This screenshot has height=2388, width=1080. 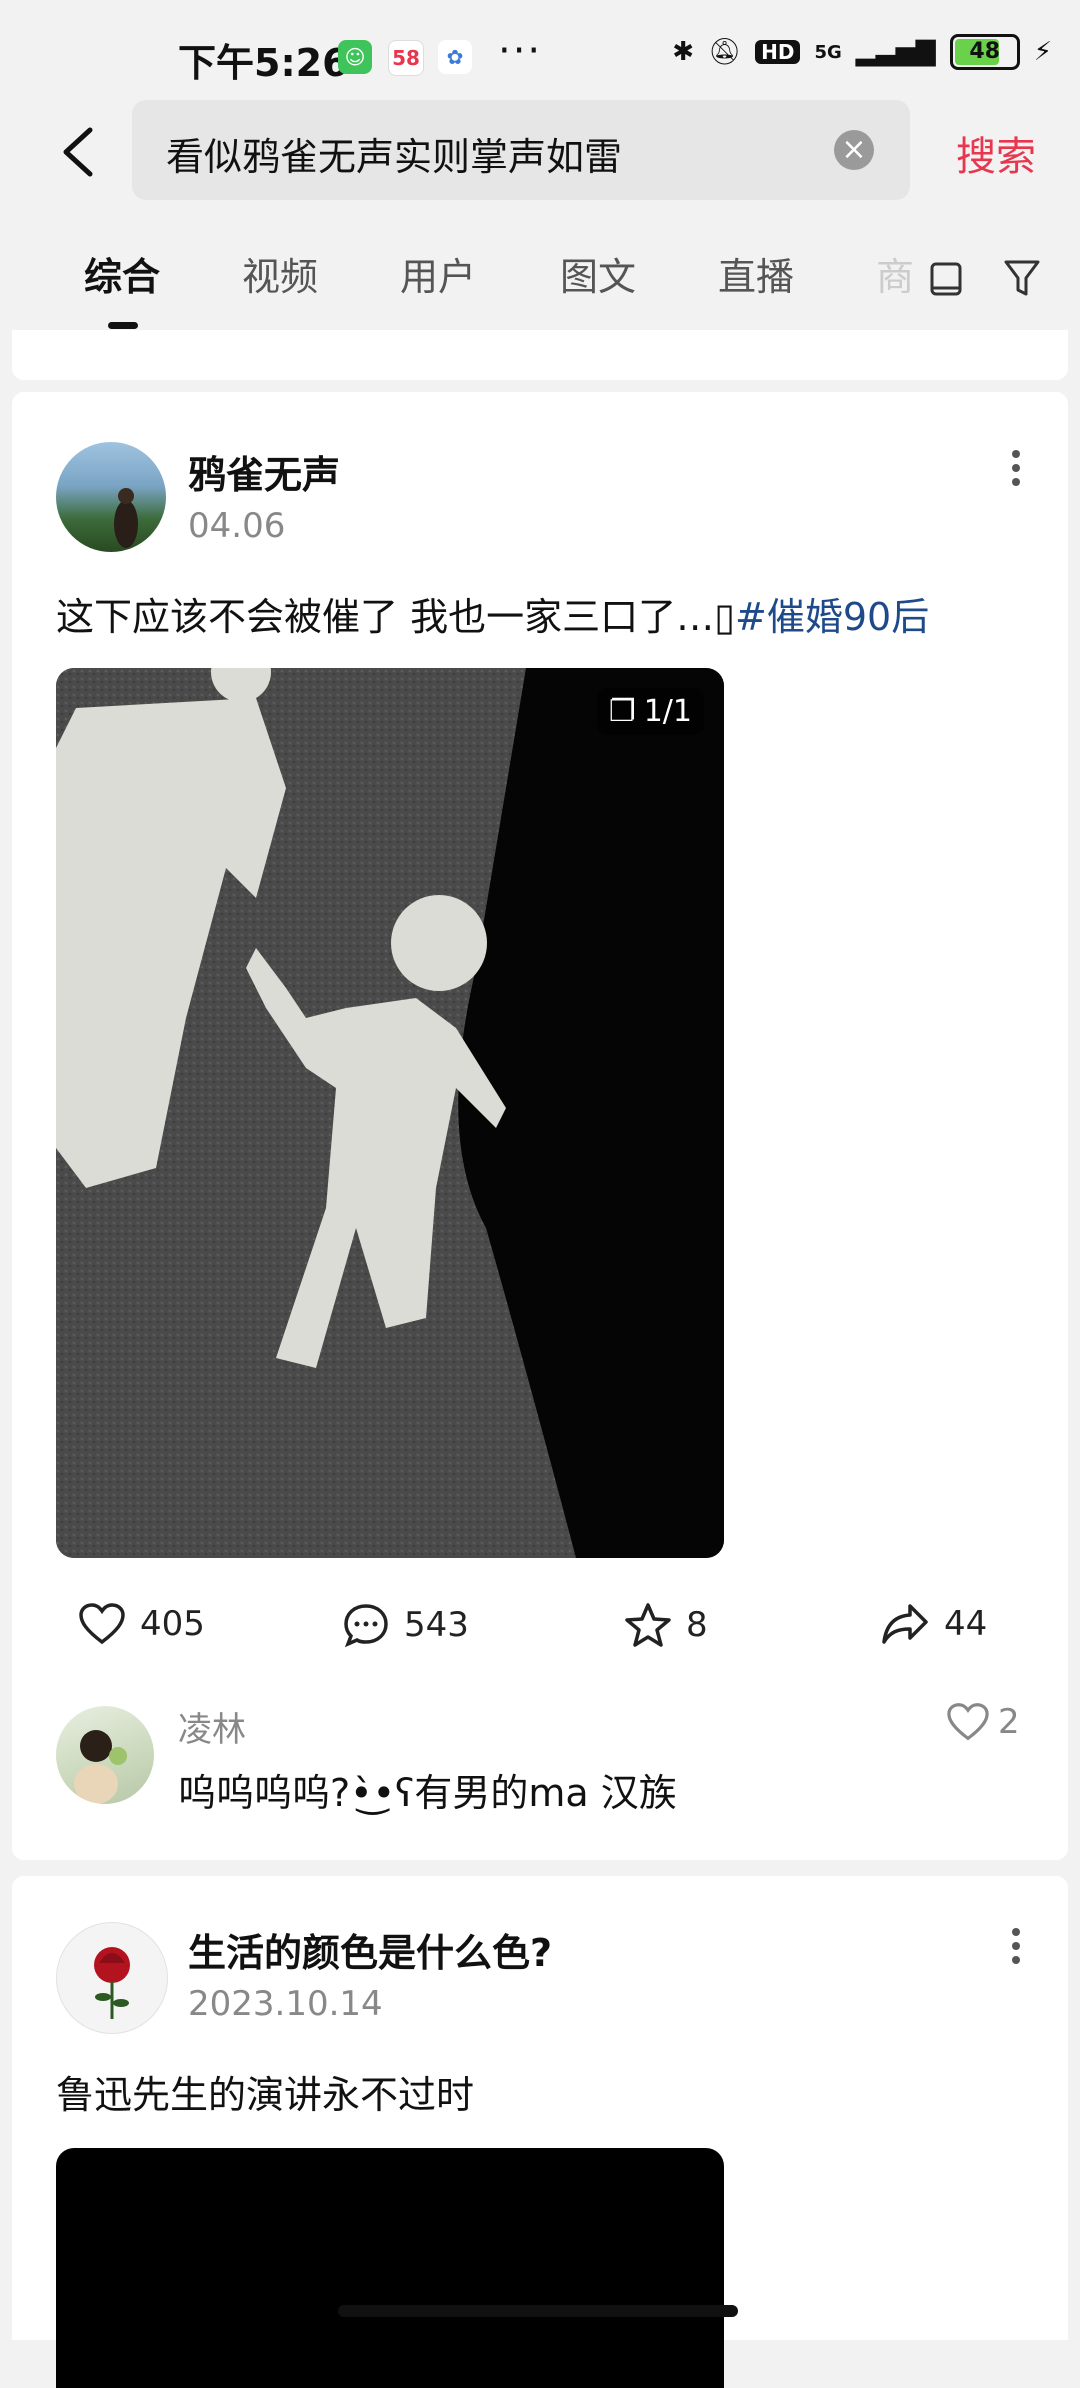 What do you see at coordinates (105, 1755) in the screenshot?
I see `commenter-avatar` at bounding box center [105, 1755].